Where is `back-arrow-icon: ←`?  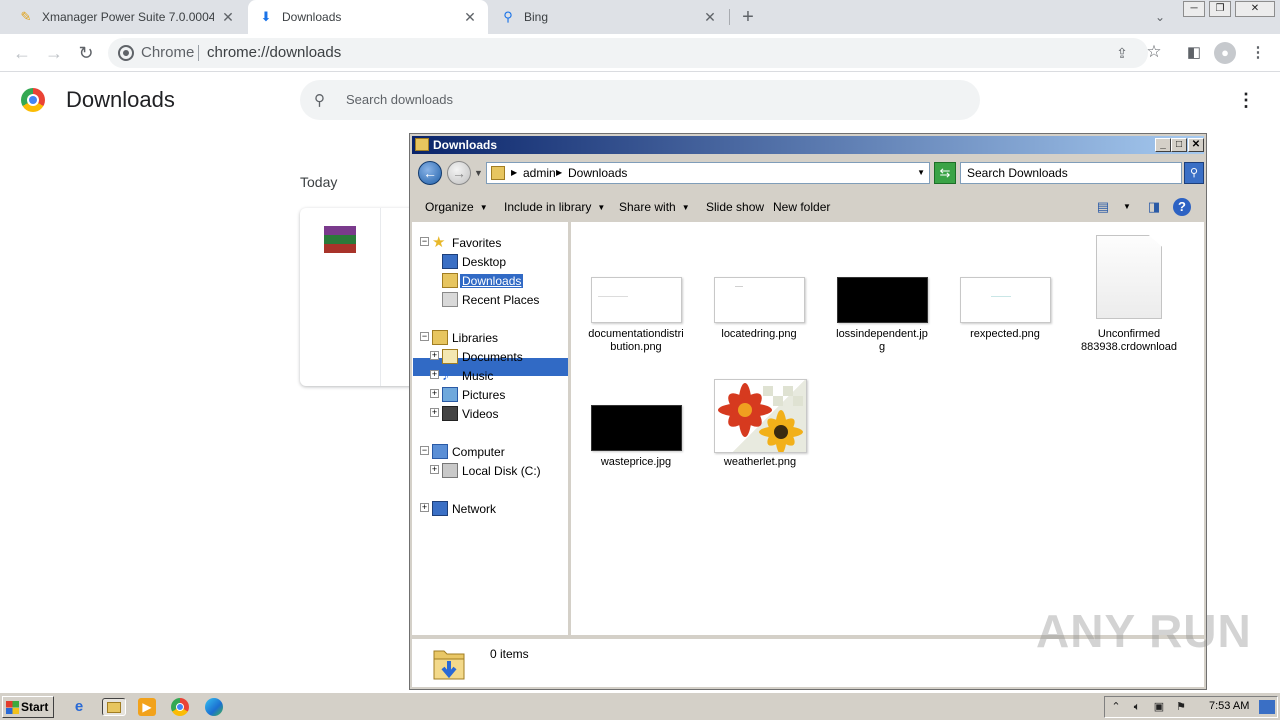
back-arrow-icon: ← is located at coordinates (22, 53).